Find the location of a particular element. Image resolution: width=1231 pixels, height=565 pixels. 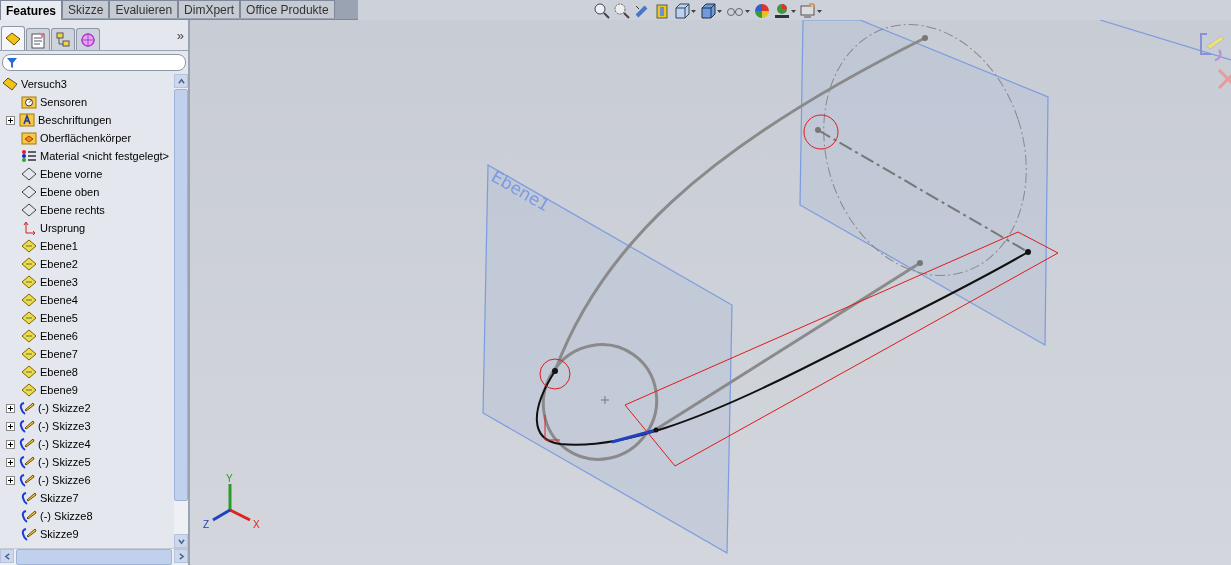

tree-item: Ebene9 is located at coordinates (59, 390).